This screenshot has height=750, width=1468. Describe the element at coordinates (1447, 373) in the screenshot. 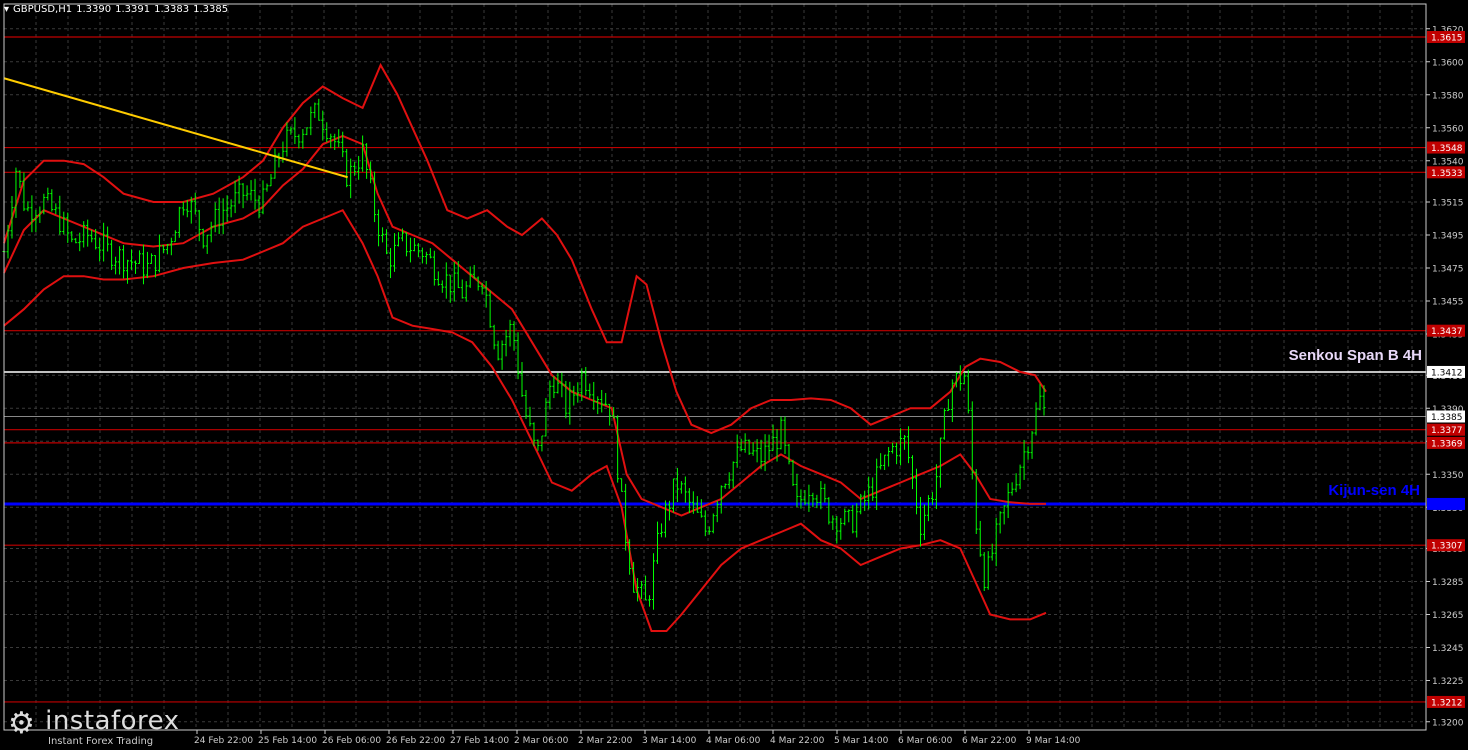

I see `senkou-price-label: 1.3412` at that location.